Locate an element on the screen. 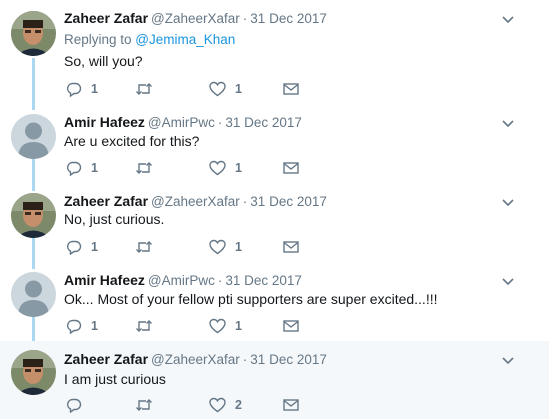  replying-to: Replying to @Jemima_Khan is located at coordinates (149, 40).